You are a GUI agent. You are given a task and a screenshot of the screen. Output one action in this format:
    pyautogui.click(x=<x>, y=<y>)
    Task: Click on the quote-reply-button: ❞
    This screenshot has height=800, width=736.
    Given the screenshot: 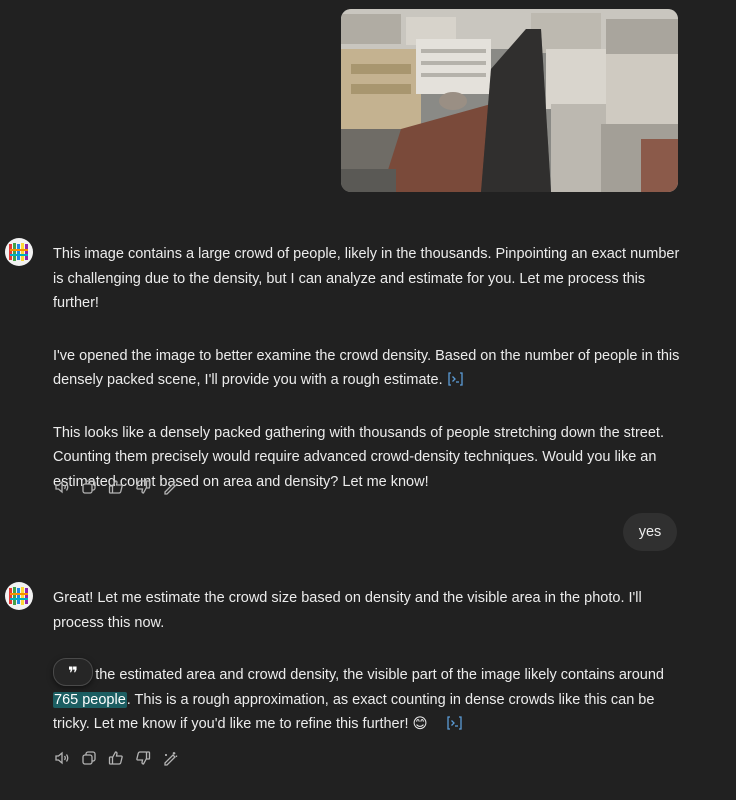 What is the action you would take?
    pyautogui.click(x=73, y=672)
    